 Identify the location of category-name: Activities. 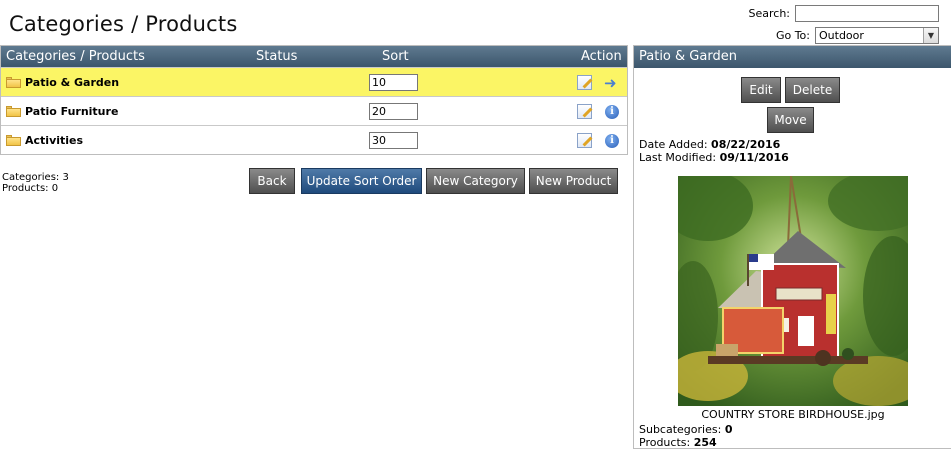
(54, 140).